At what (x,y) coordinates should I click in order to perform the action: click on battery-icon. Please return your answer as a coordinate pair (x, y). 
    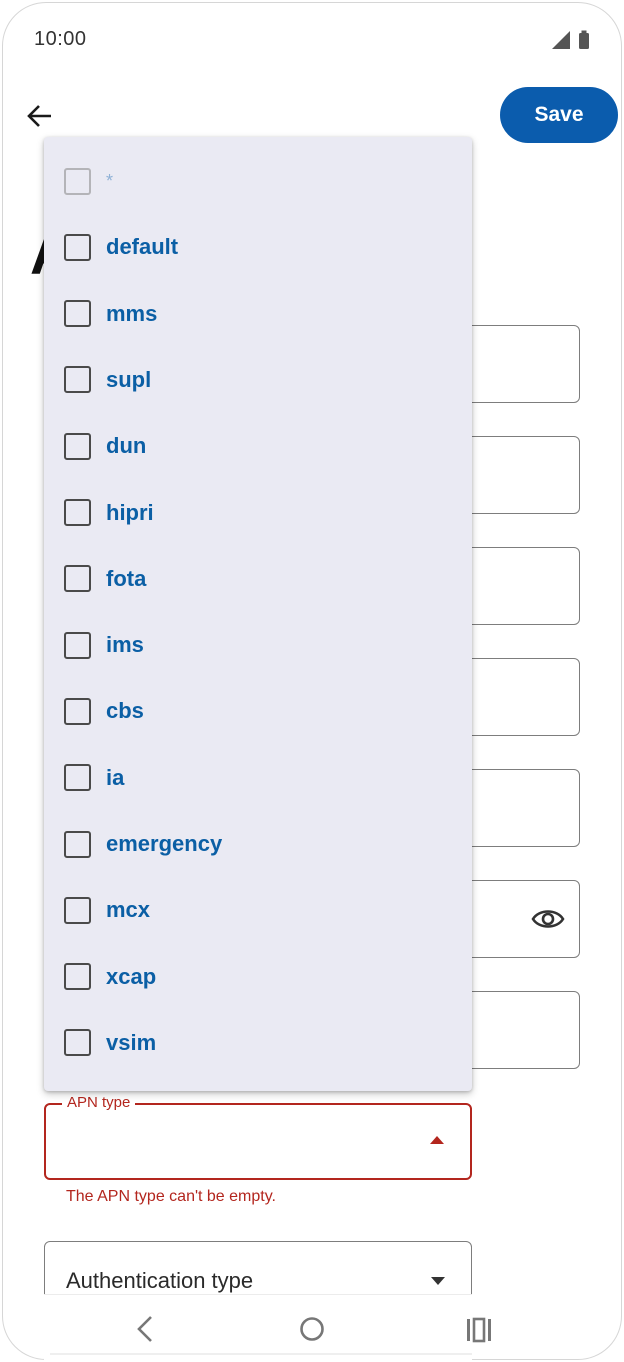
    Looking at the image, I should click on (584, 41).